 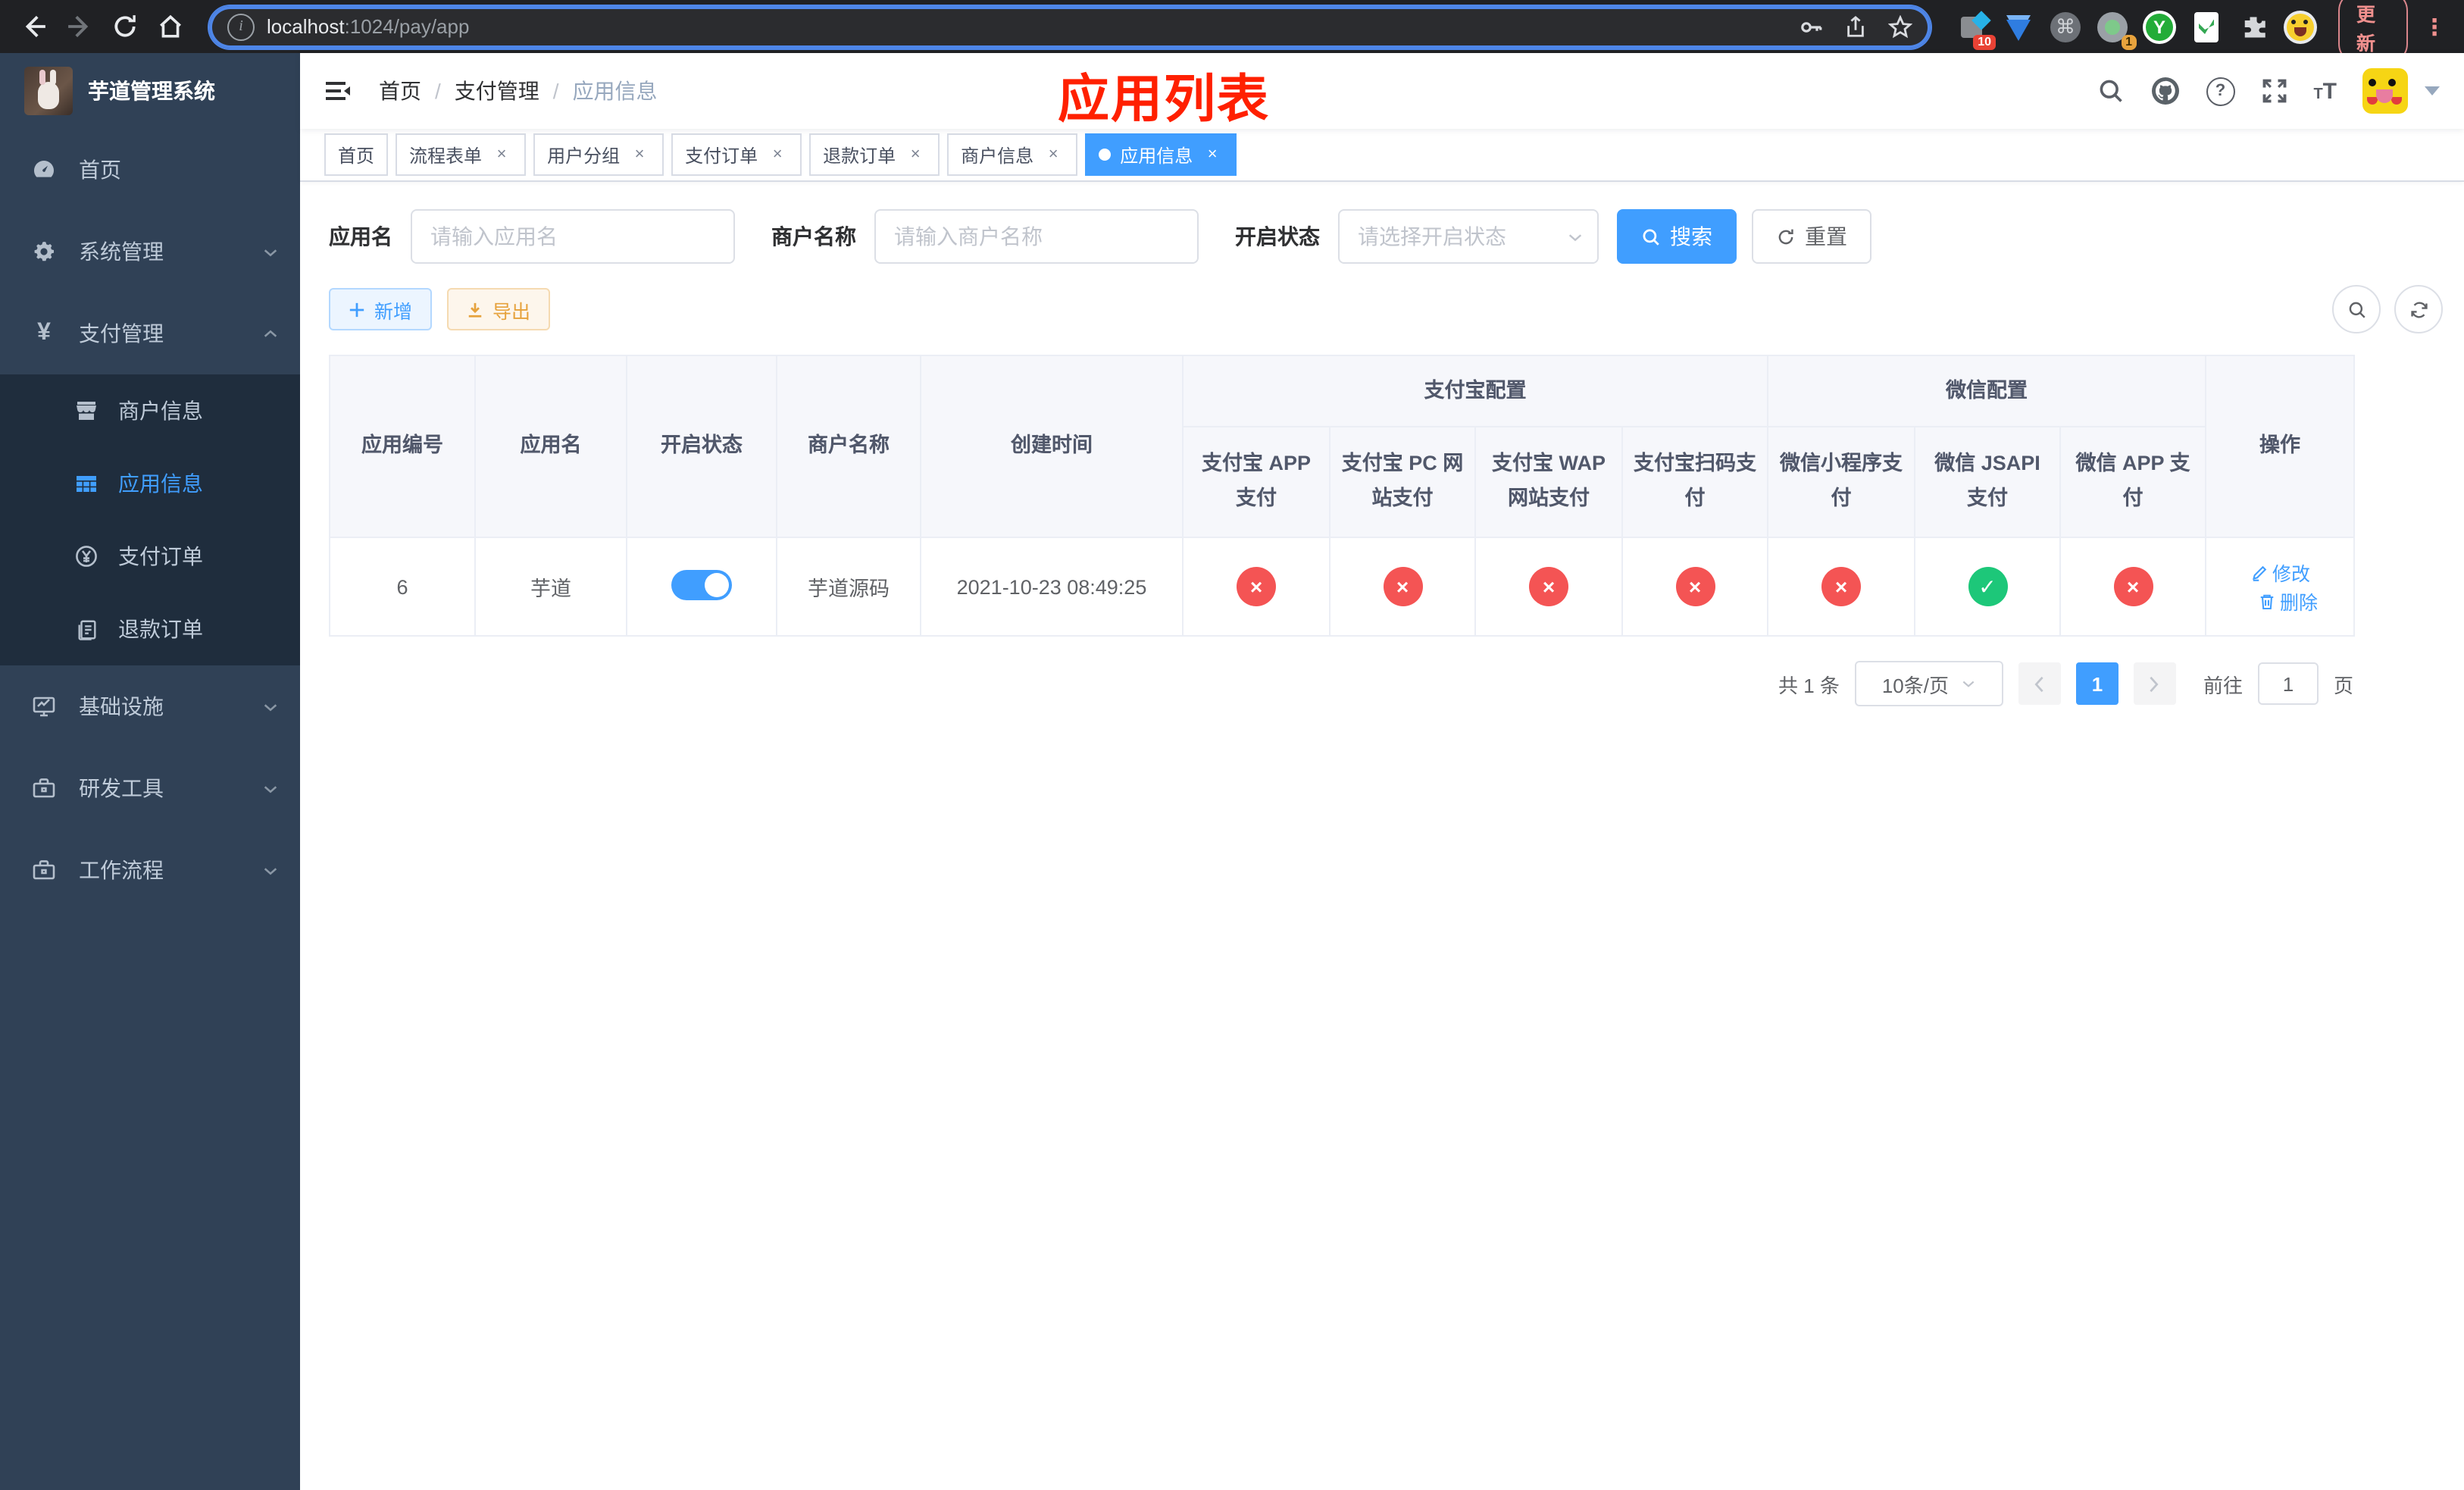 What do you see at coordinates (338, 91) in the screenshot?
I see `sidebar-collapse-icon` at bounding box center [338, 91].